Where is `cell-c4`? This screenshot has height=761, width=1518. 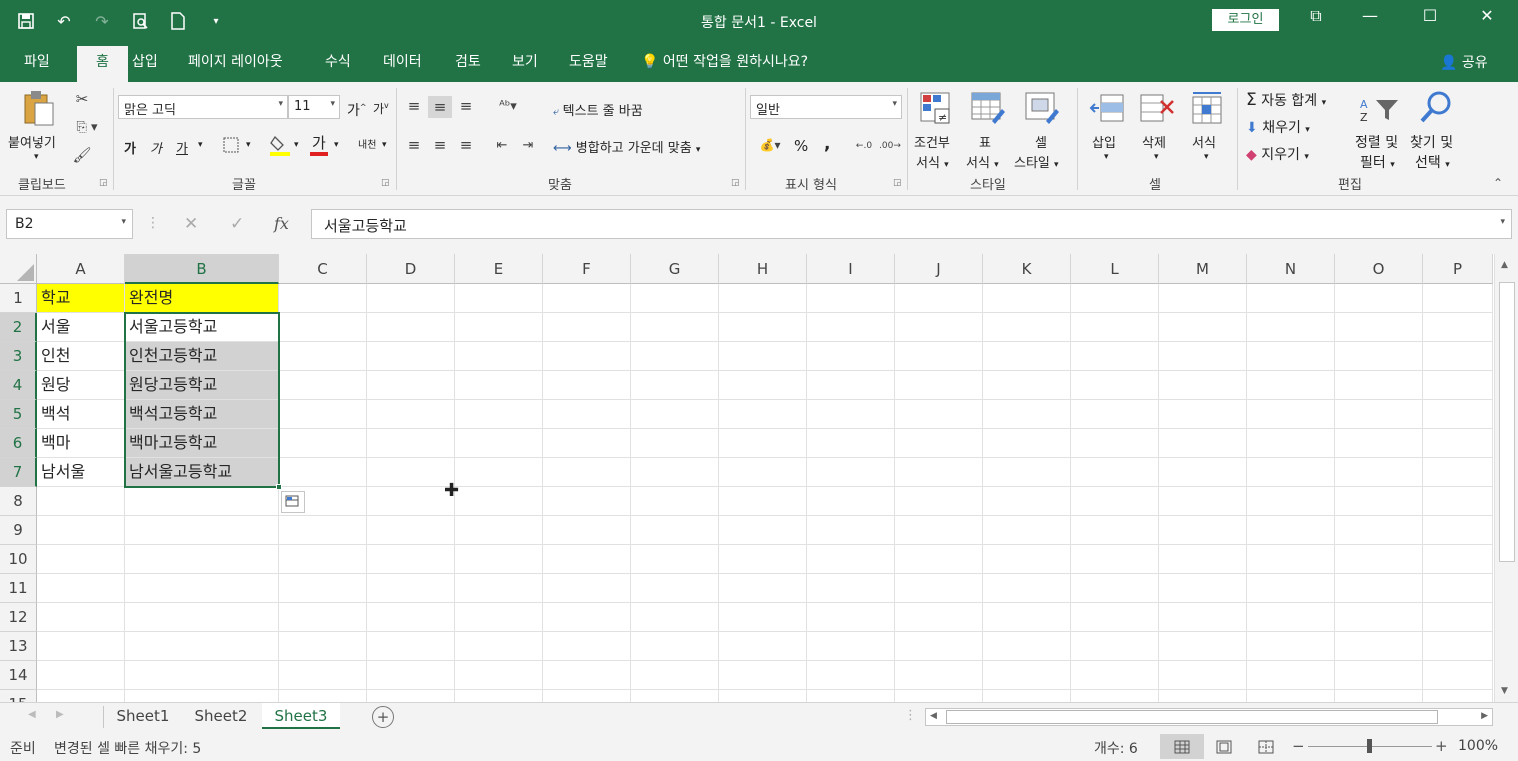 cell-c4 is located at coordinates (323, 385).